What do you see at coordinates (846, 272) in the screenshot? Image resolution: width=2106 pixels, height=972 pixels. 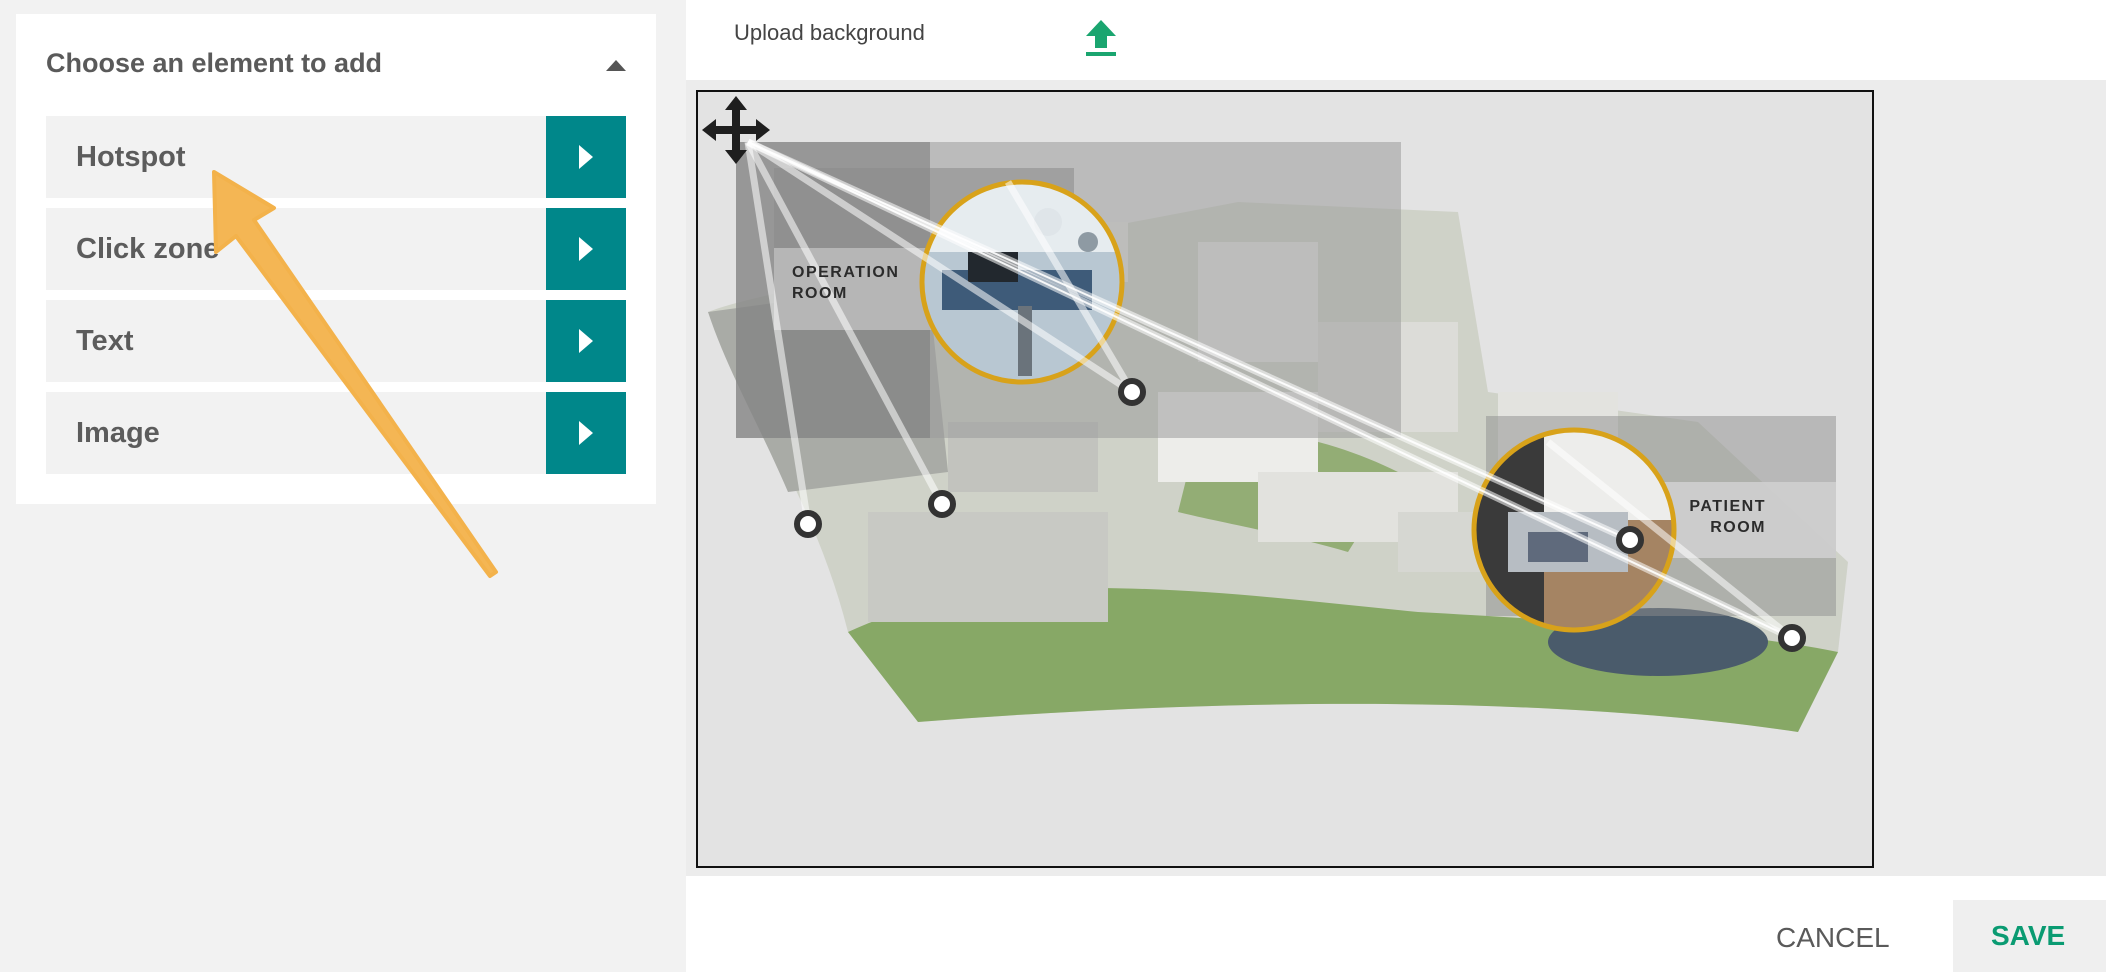 I see `callout-label-line: OPERATION` at bounding box center [846, 272].